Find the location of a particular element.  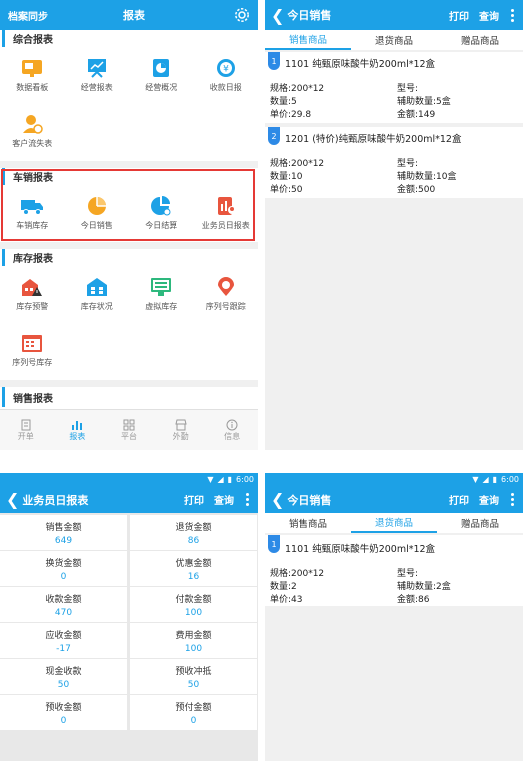

summary-value: 0 is located at coordinates (63, 576).